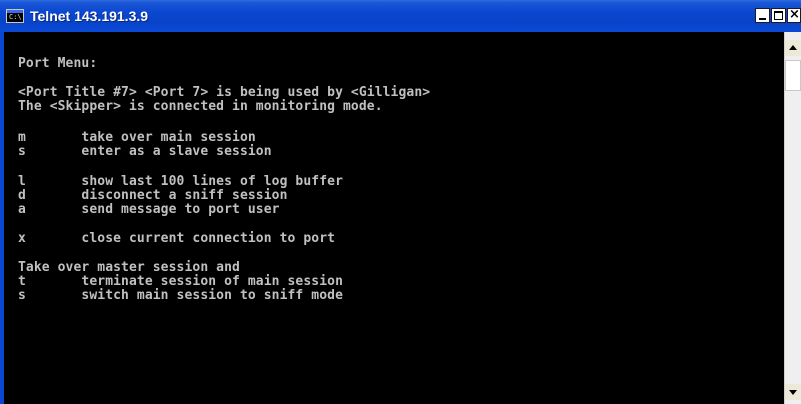  What do you see at coordinates (793, 75) in the screenshot?
I see `scrollbar-thumb` at bounding box center [793, 75].